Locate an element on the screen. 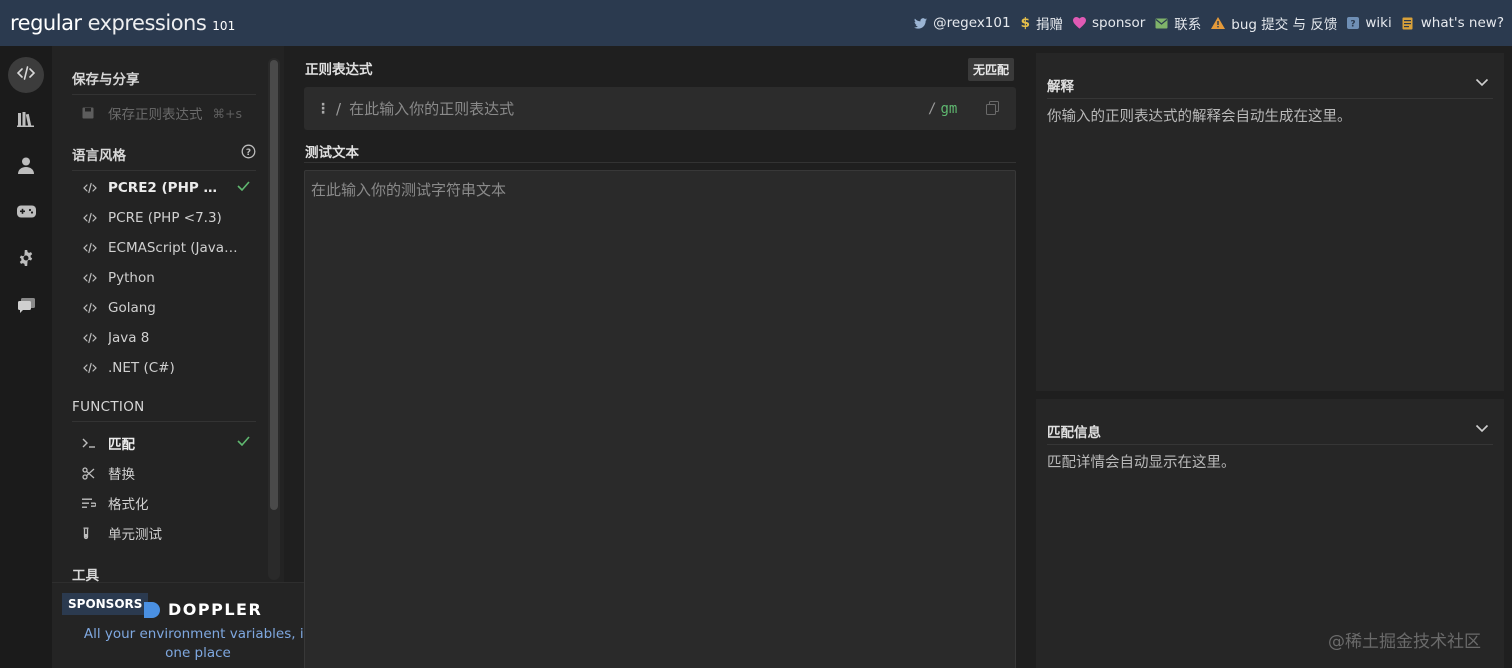 The height and width of the screenshot is (668, 1512). format-list-icon is located at coordinates (90, 503).